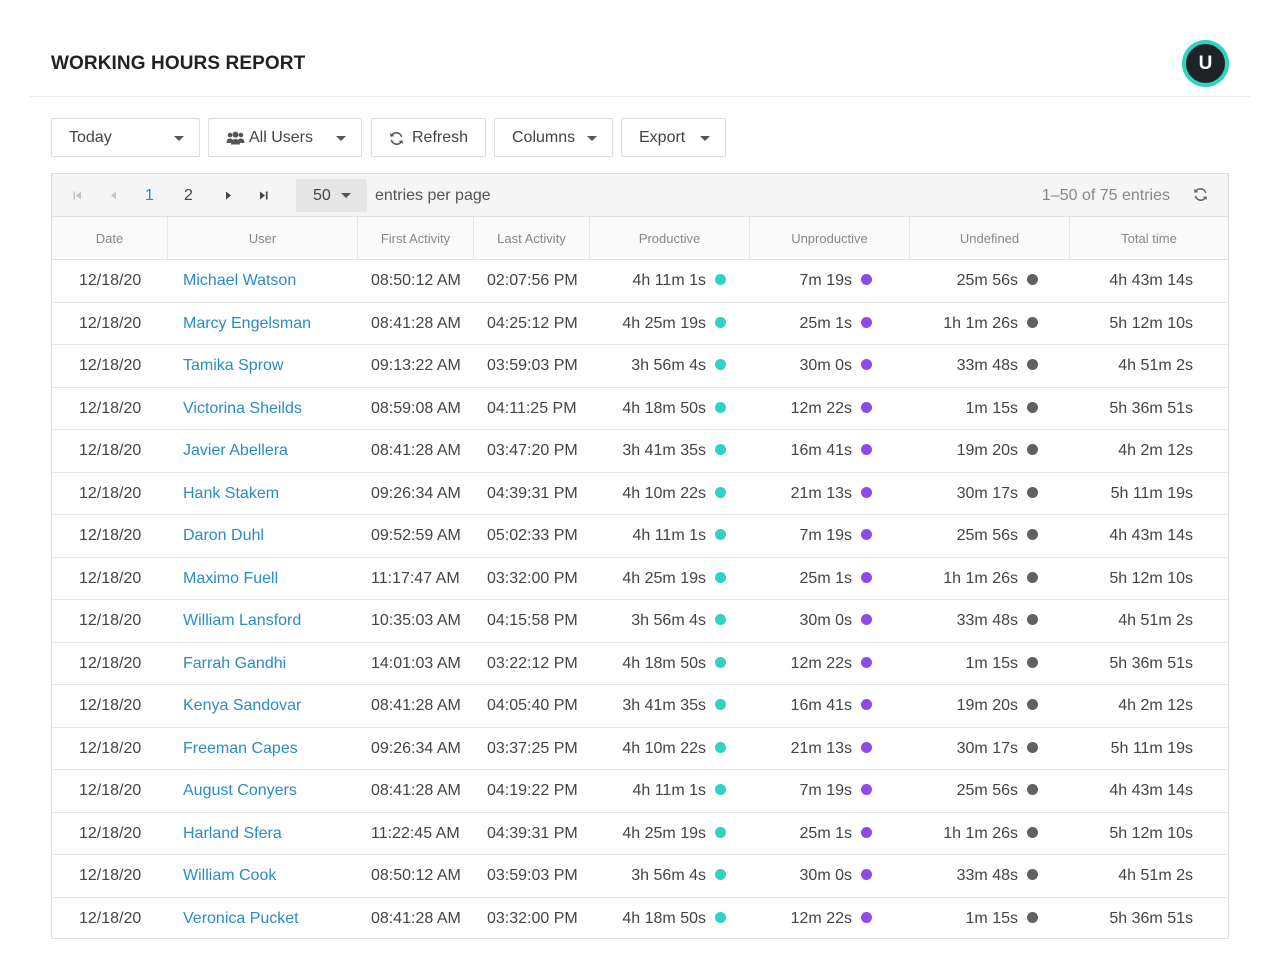 This screenshot has height=972, width=1280. I want to click on export-dropdown: Export, so click(673, 137).